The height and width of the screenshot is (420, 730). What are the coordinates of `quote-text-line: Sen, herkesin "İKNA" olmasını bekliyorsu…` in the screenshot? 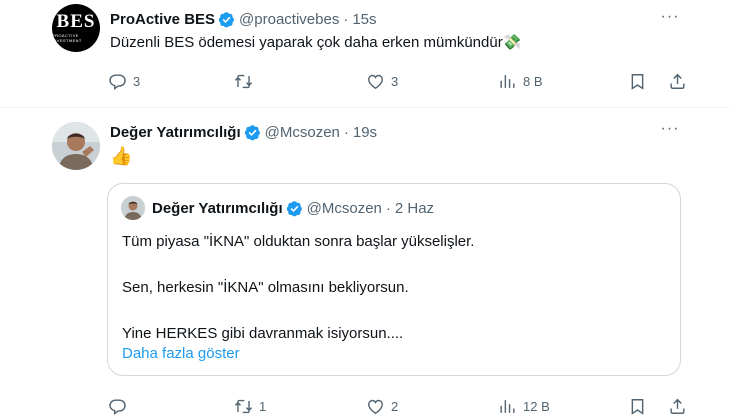 It's located at (265, 287).